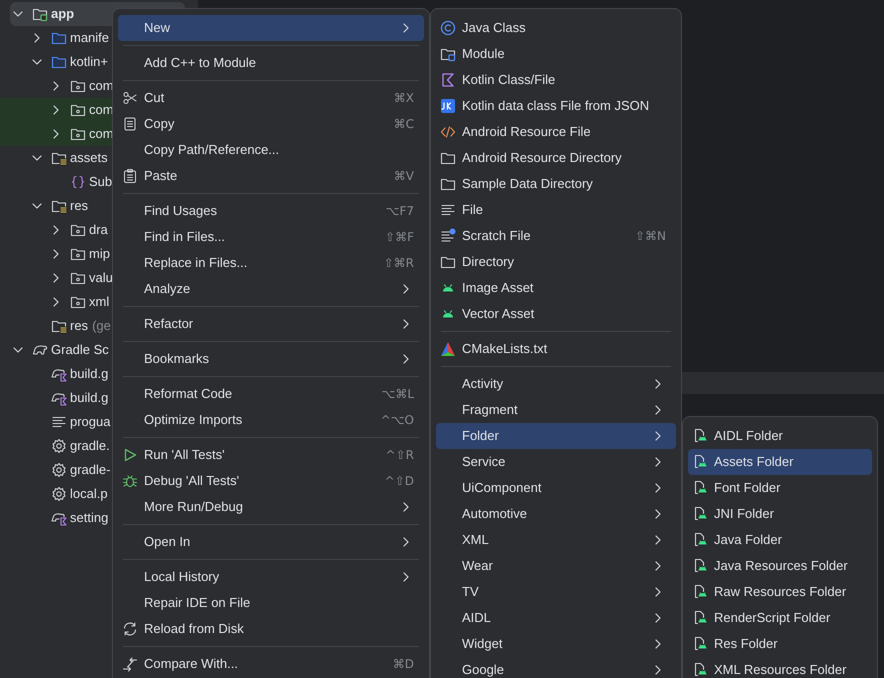  Describe the element at coordinates (556, 106) in the screenshot. I see `menu-item: Kotlin data class File from JSON` at that location.